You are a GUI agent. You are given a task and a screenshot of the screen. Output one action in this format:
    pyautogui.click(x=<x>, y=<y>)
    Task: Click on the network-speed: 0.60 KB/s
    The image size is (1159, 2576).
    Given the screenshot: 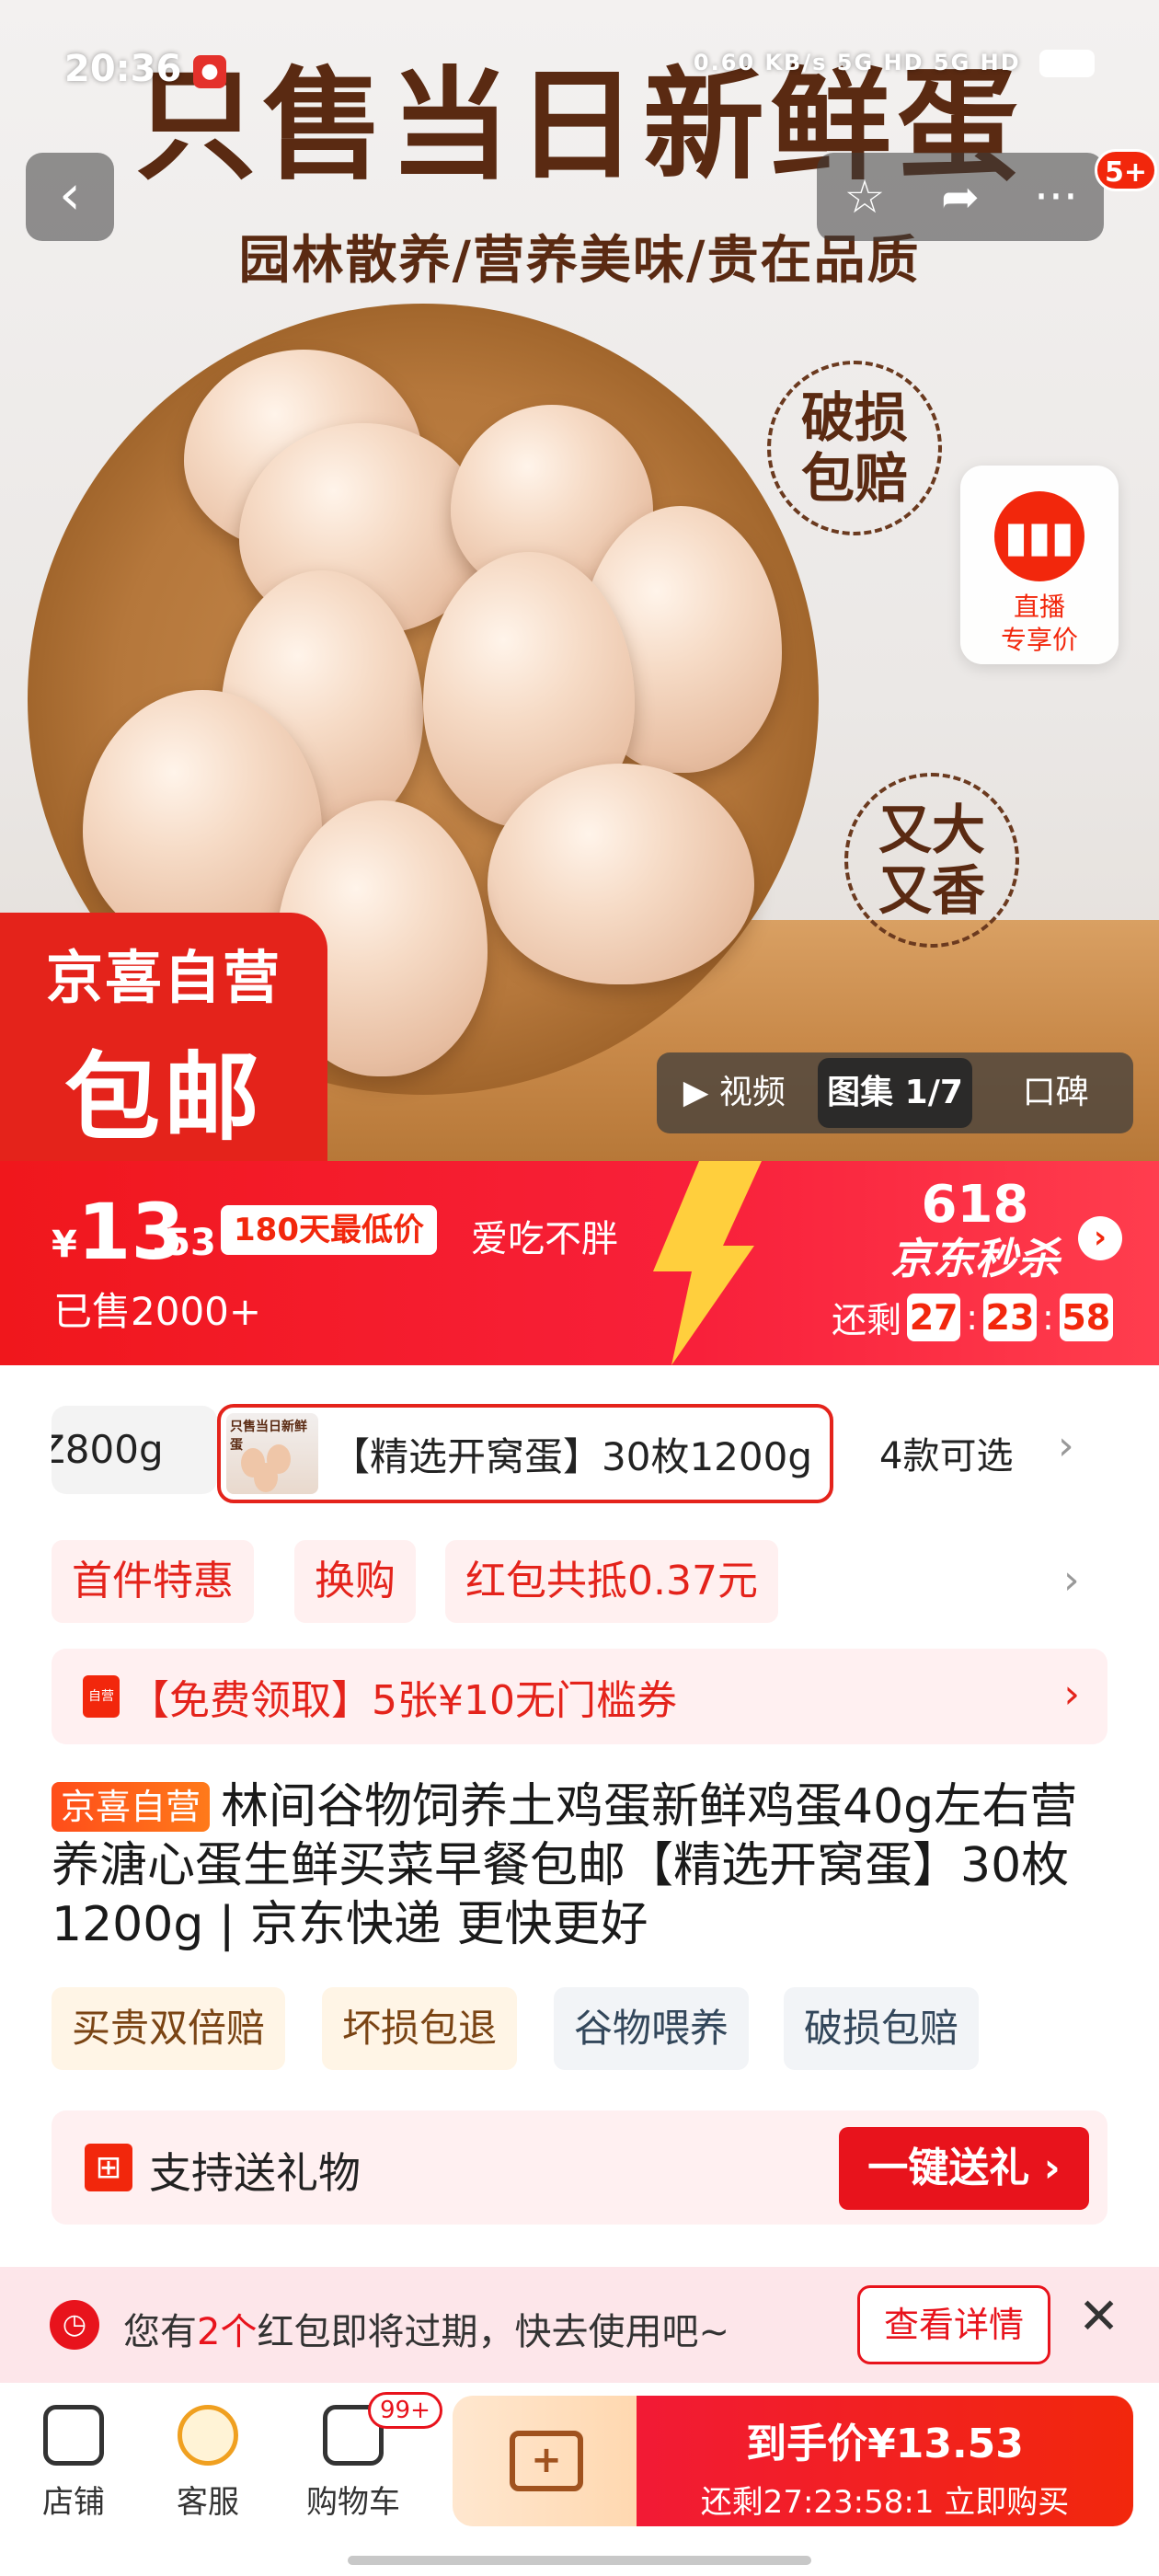 What is the action you would take?
    pyautogui.click(x=760, y=62)
    